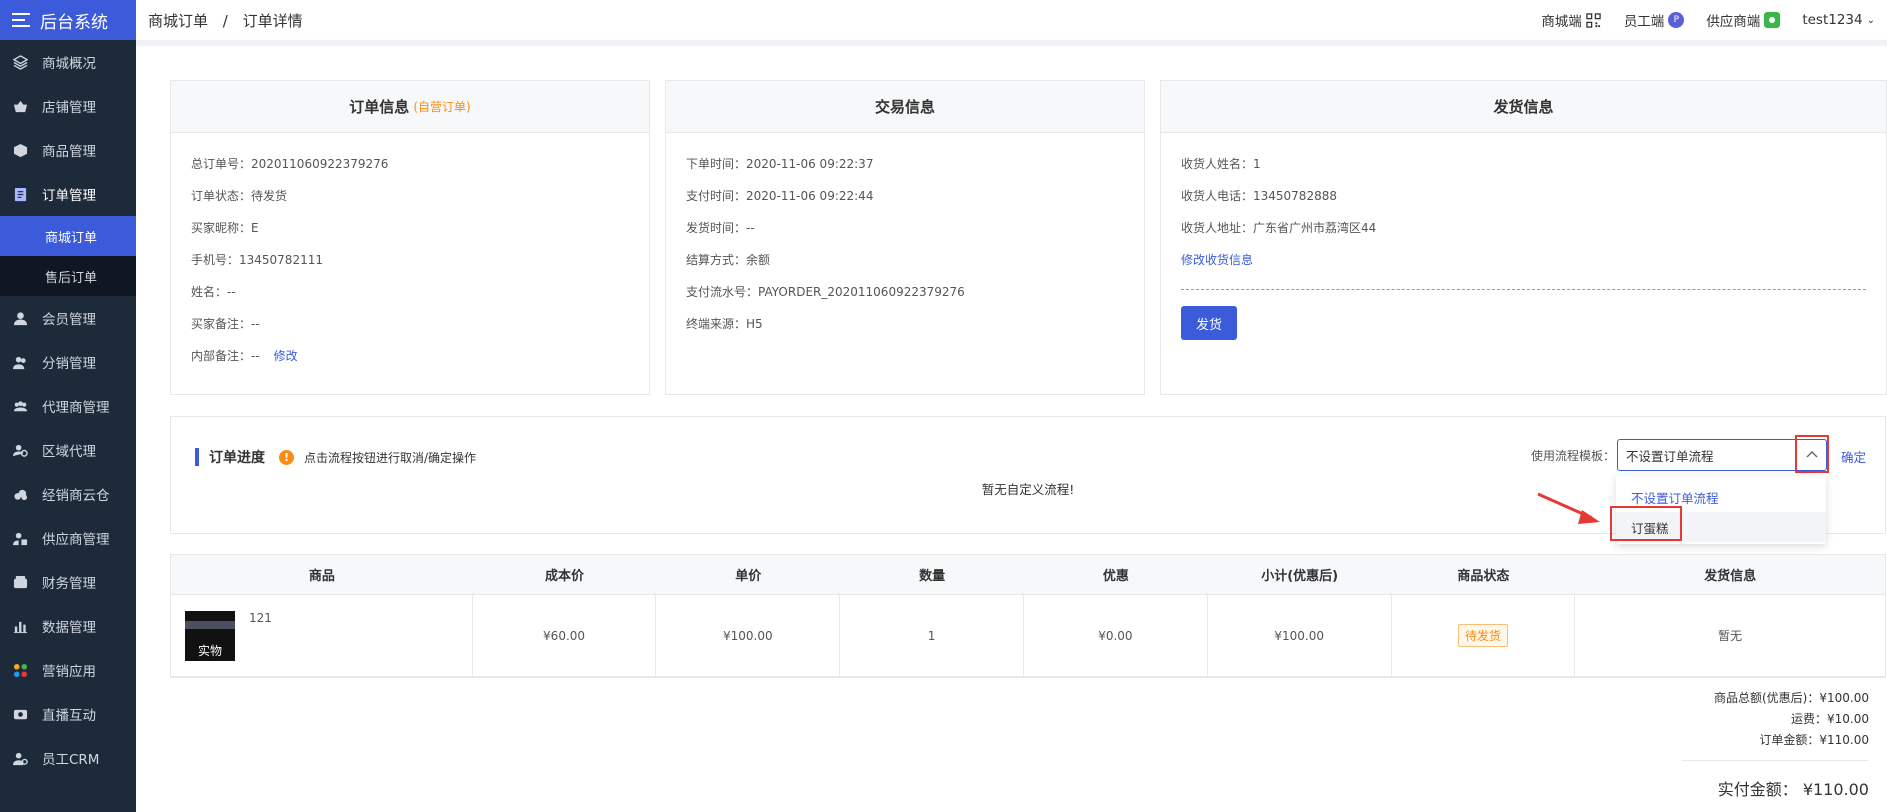  Describe the element at coordinates (237, 458) in the screenshot. I see `progress-title: 订单进度` at that location.